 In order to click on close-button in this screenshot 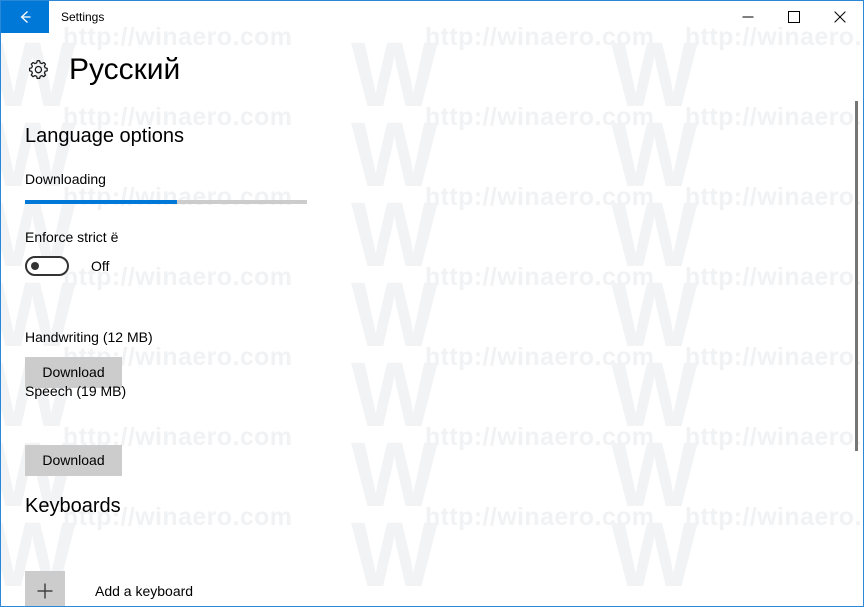, I will do `click(840, 17)`.